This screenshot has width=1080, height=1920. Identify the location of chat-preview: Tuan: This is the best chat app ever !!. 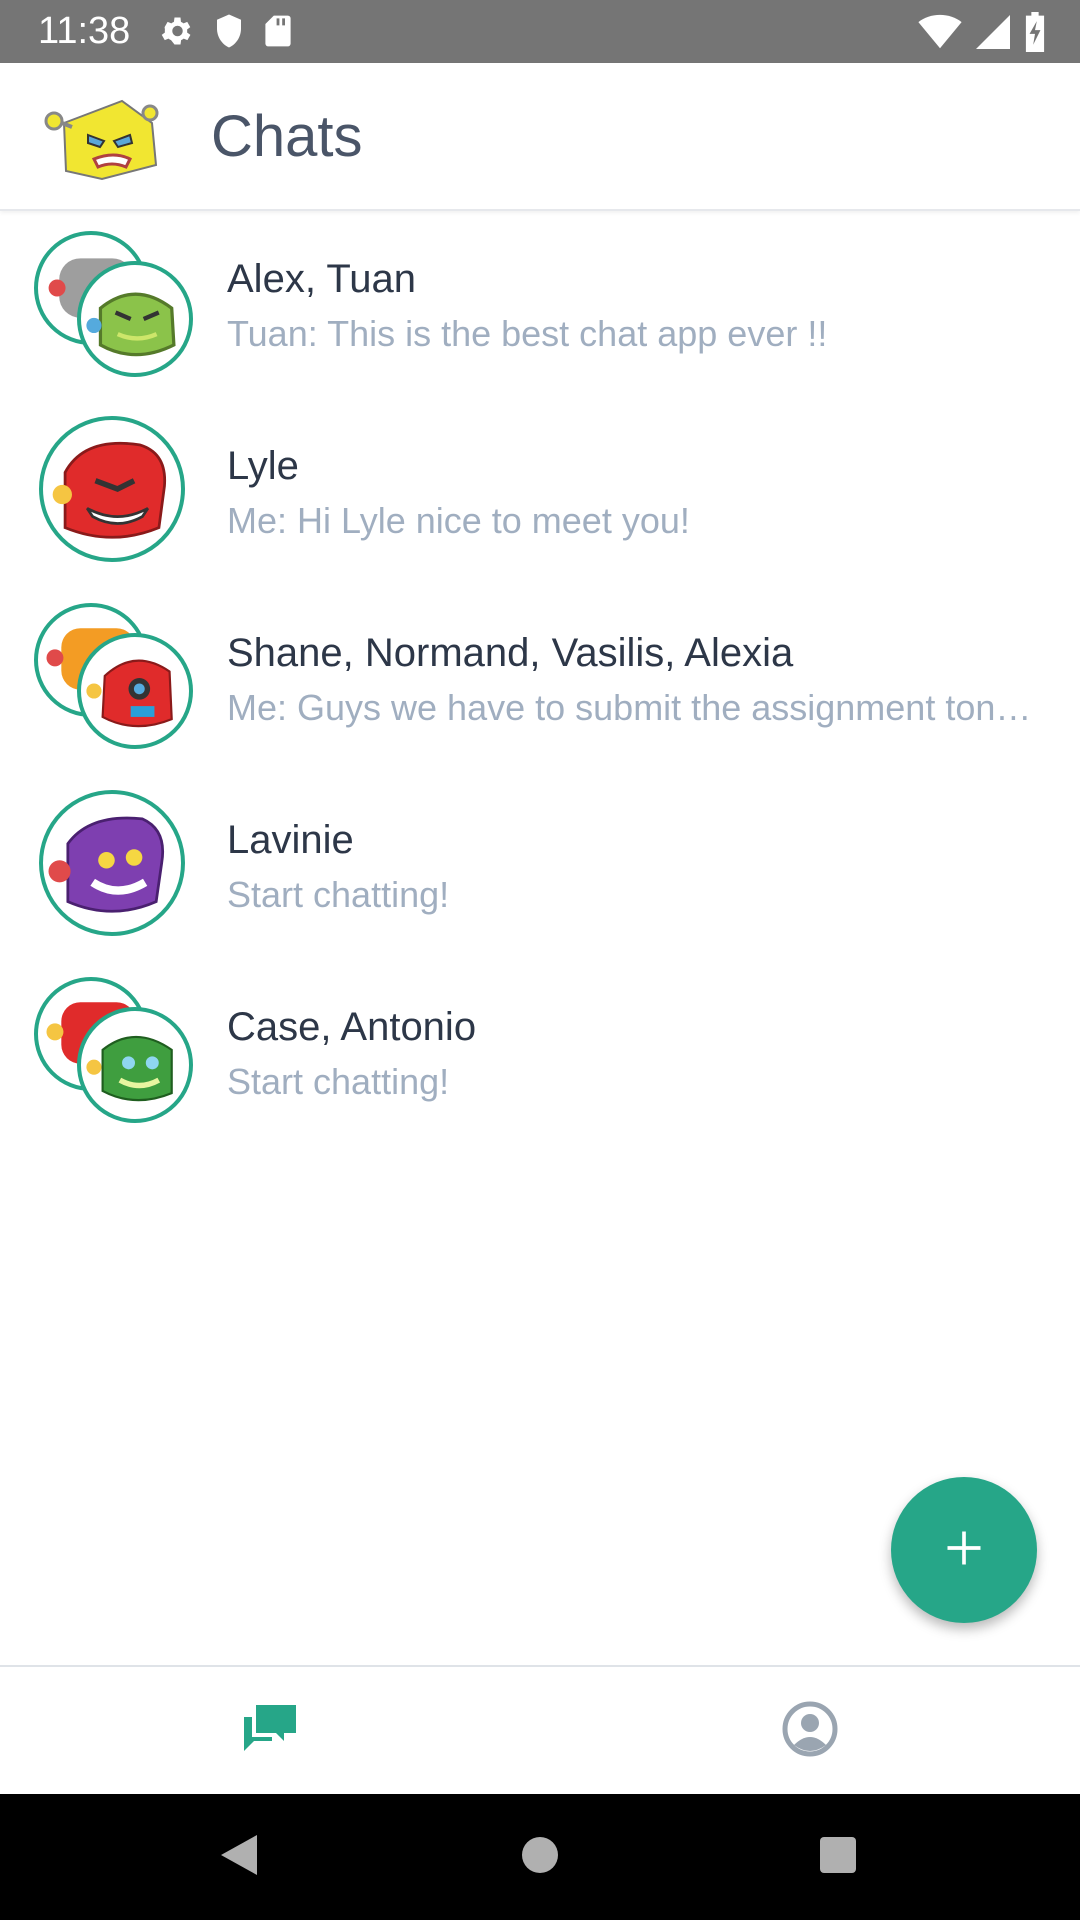
(527, 333).